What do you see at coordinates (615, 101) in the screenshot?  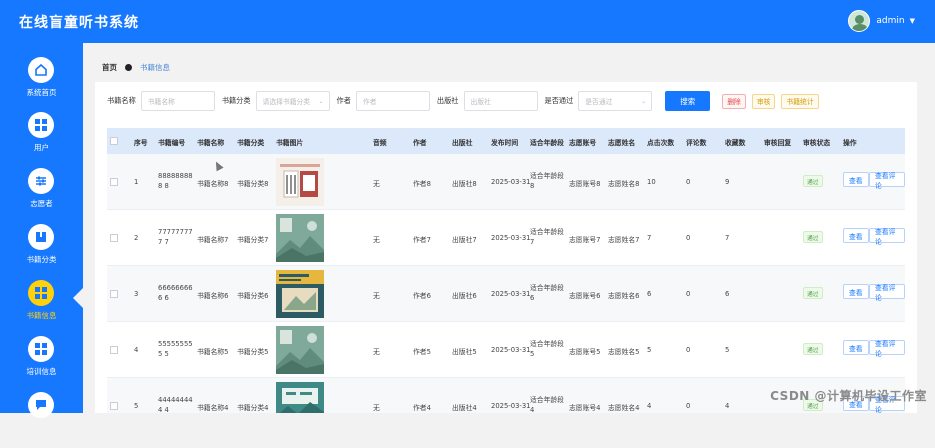 I see `approved-select: 是否通过⌄` at bounding box center [615, 101].